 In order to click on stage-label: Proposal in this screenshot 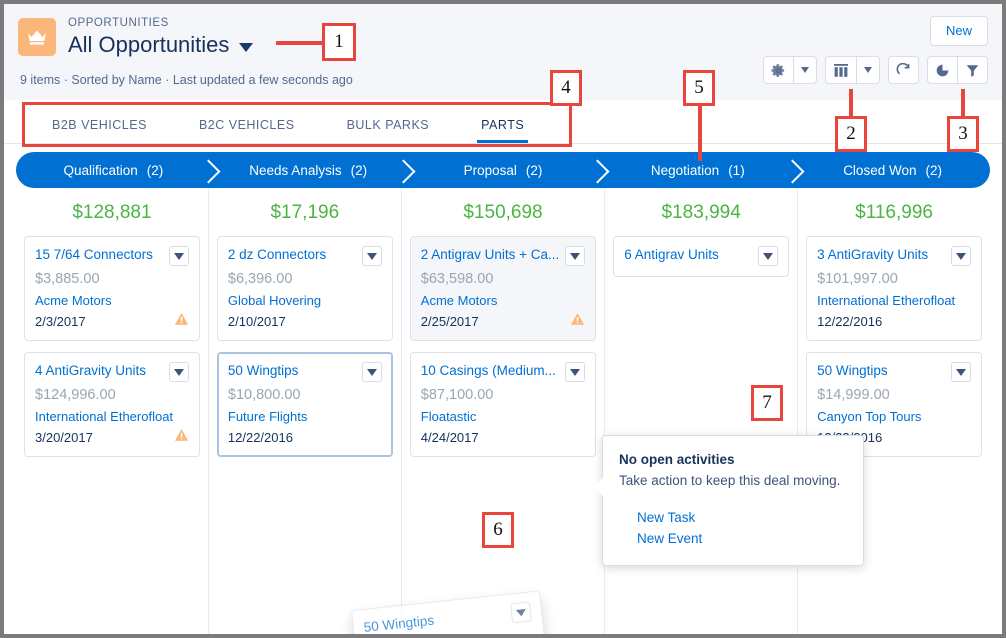, I will do `click(490, 170)`.